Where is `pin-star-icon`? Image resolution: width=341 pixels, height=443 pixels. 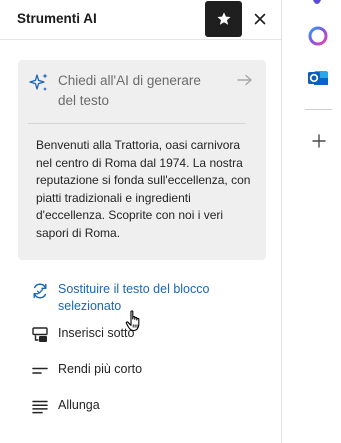 pin-star-icon is located at coordinates (223, 18).